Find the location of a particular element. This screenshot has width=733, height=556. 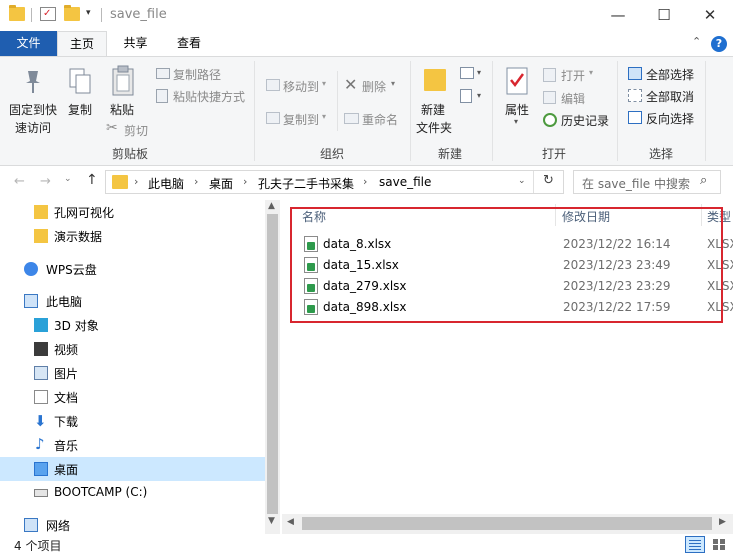

delete-icon: ✕ is located at coordinates (351, 84).